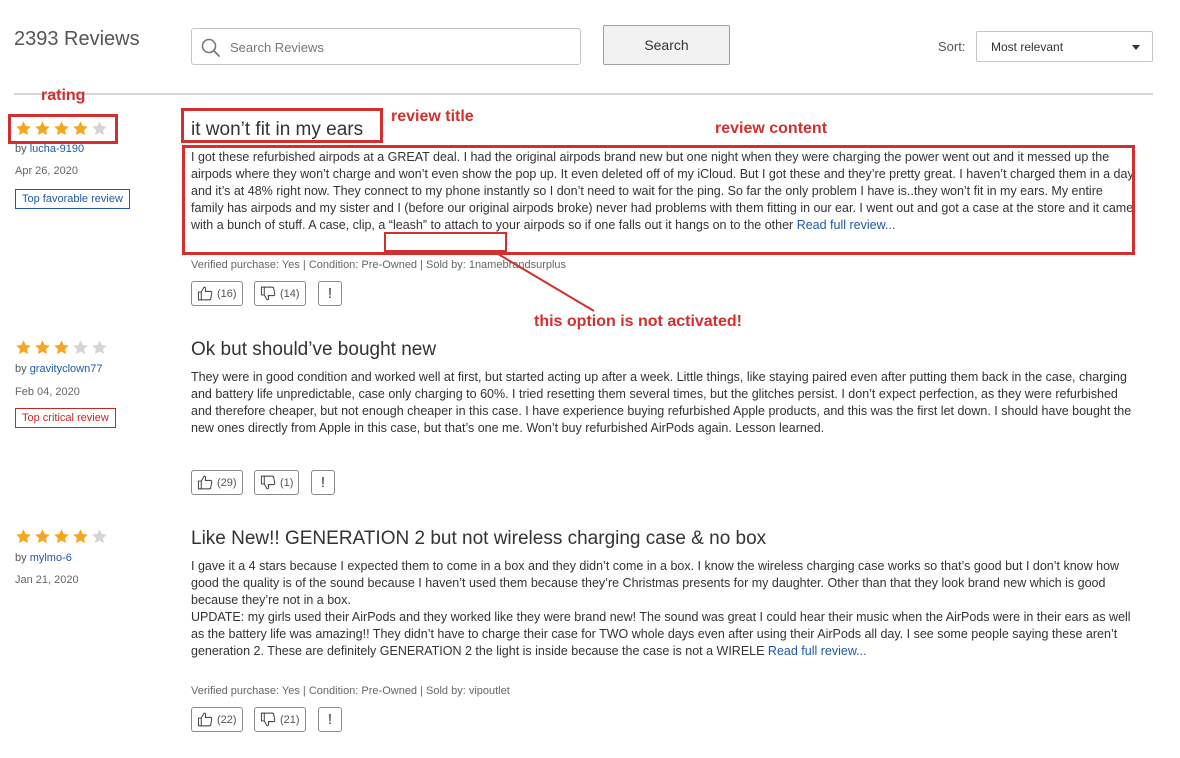 The width and height of the screenshot is (1180, 758). Describe the element at coordinates (543, 281) in the screenshot. I see `annotation-arrow` at that location.